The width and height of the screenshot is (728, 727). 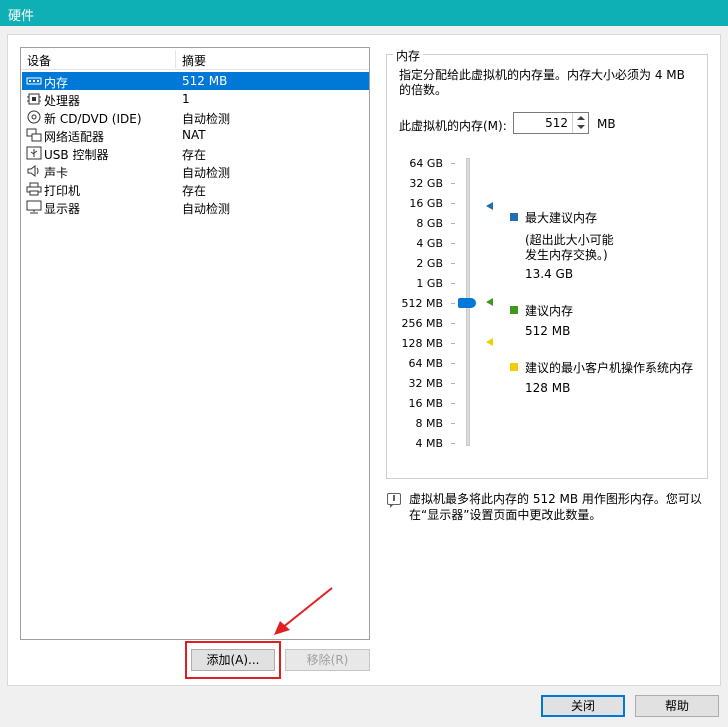 What do you see at coordinates (426, 284) in the screenshot?
I see `scale-tick: 1 GB` at bounding box center [426, 284].